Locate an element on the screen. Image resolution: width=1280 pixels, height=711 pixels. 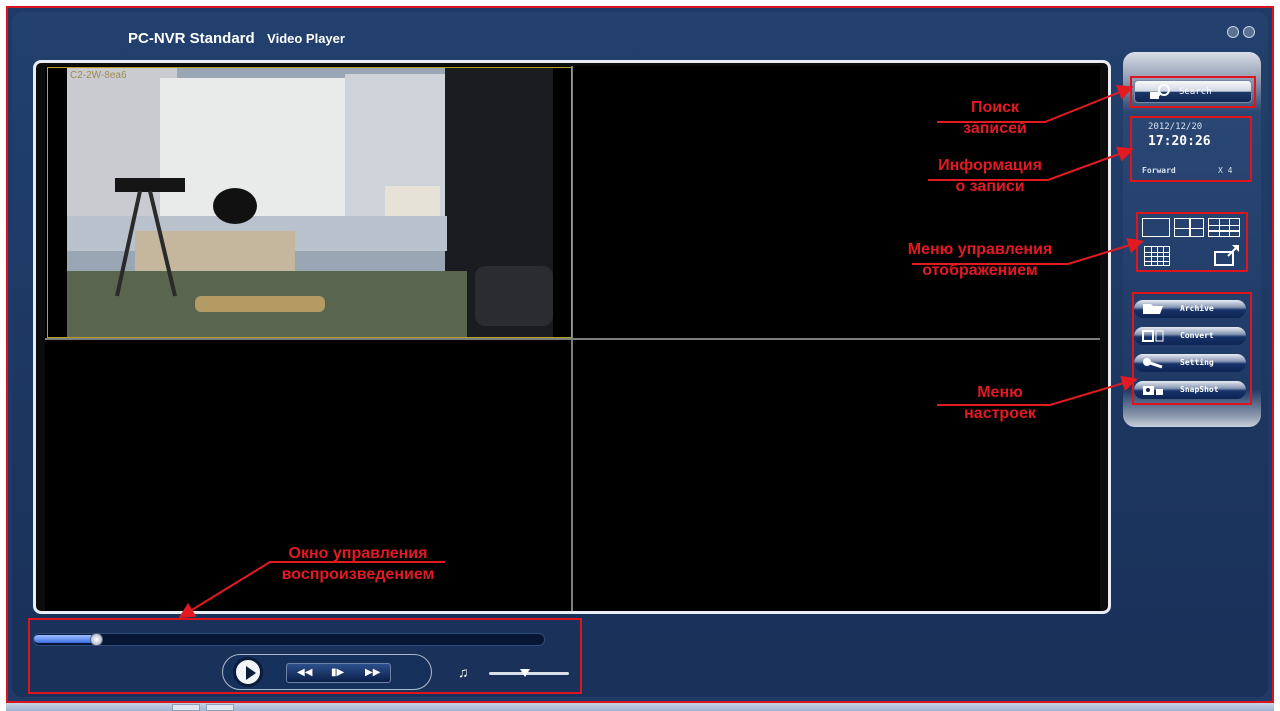
info-annotation: Информация о записи is located at coordinates (990, 176).